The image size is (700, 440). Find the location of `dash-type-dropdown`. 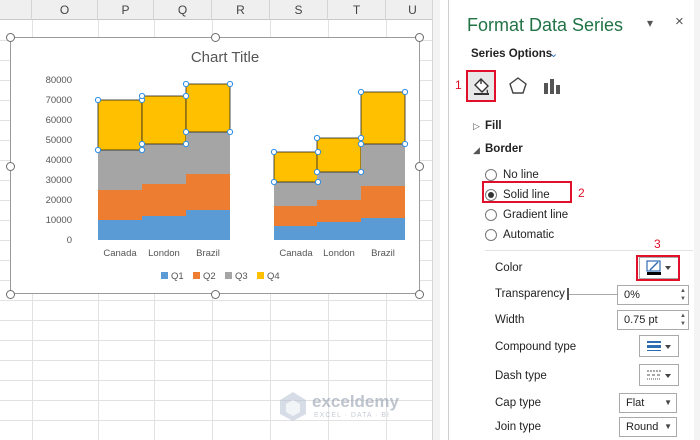

dash-type-dropdown is located at coordinates (659, 375).